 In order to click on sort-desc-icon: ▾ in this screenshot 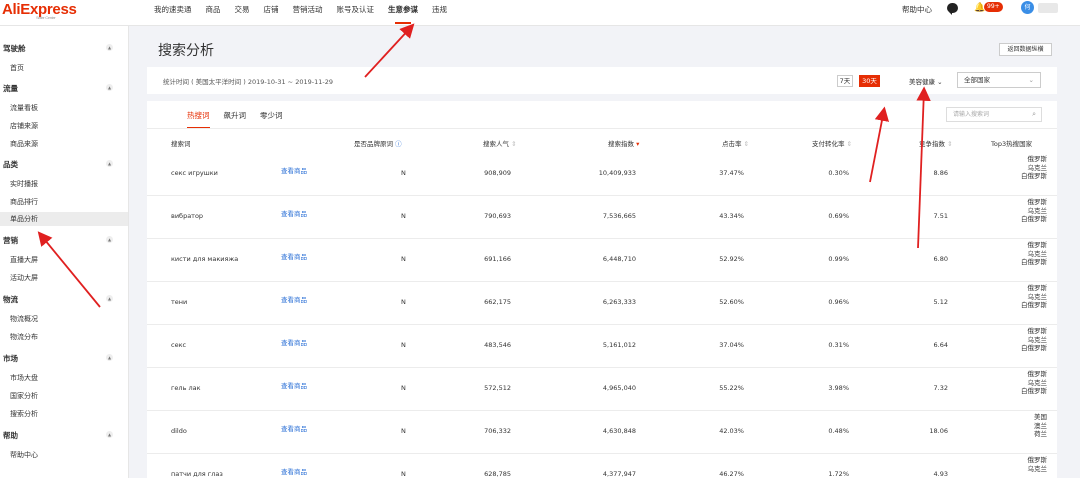, I will do `click(636, 144)`.